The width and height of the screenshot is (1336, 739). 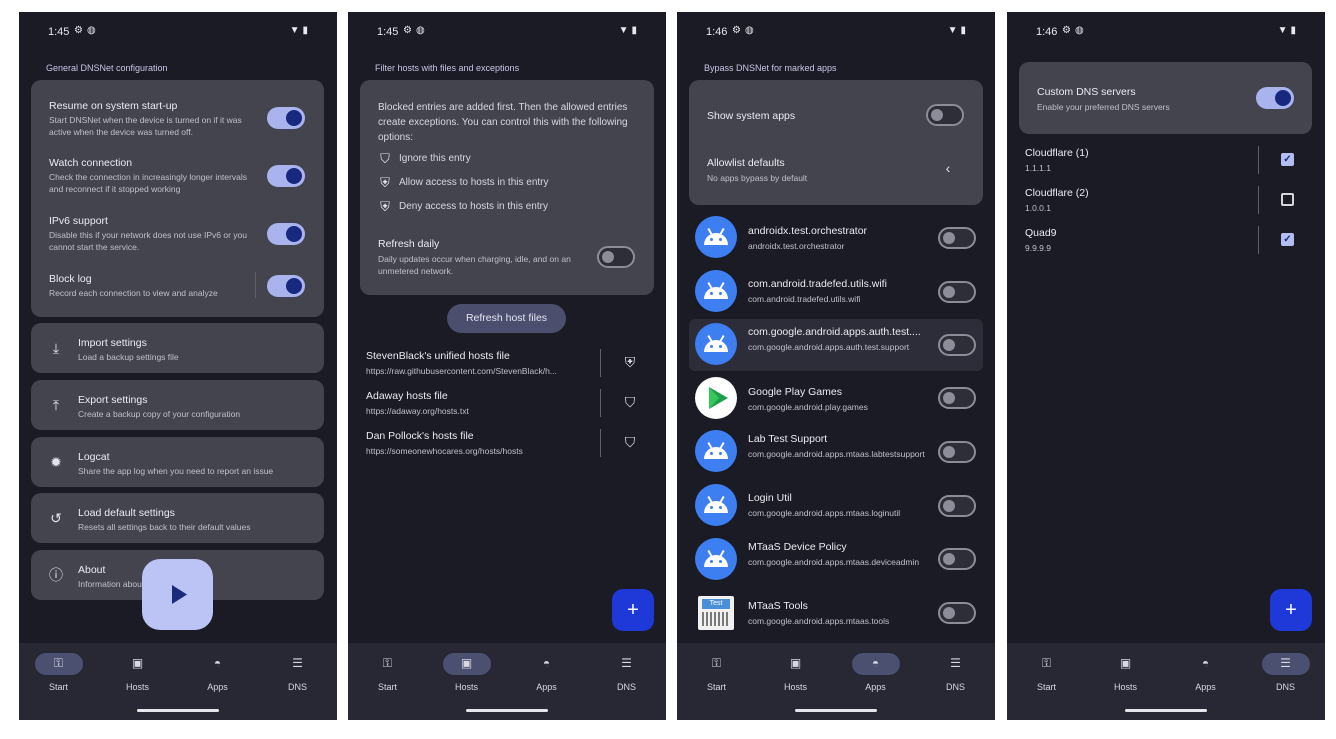 I want to click on export-title: Export settings, so click(x=113, y=400).